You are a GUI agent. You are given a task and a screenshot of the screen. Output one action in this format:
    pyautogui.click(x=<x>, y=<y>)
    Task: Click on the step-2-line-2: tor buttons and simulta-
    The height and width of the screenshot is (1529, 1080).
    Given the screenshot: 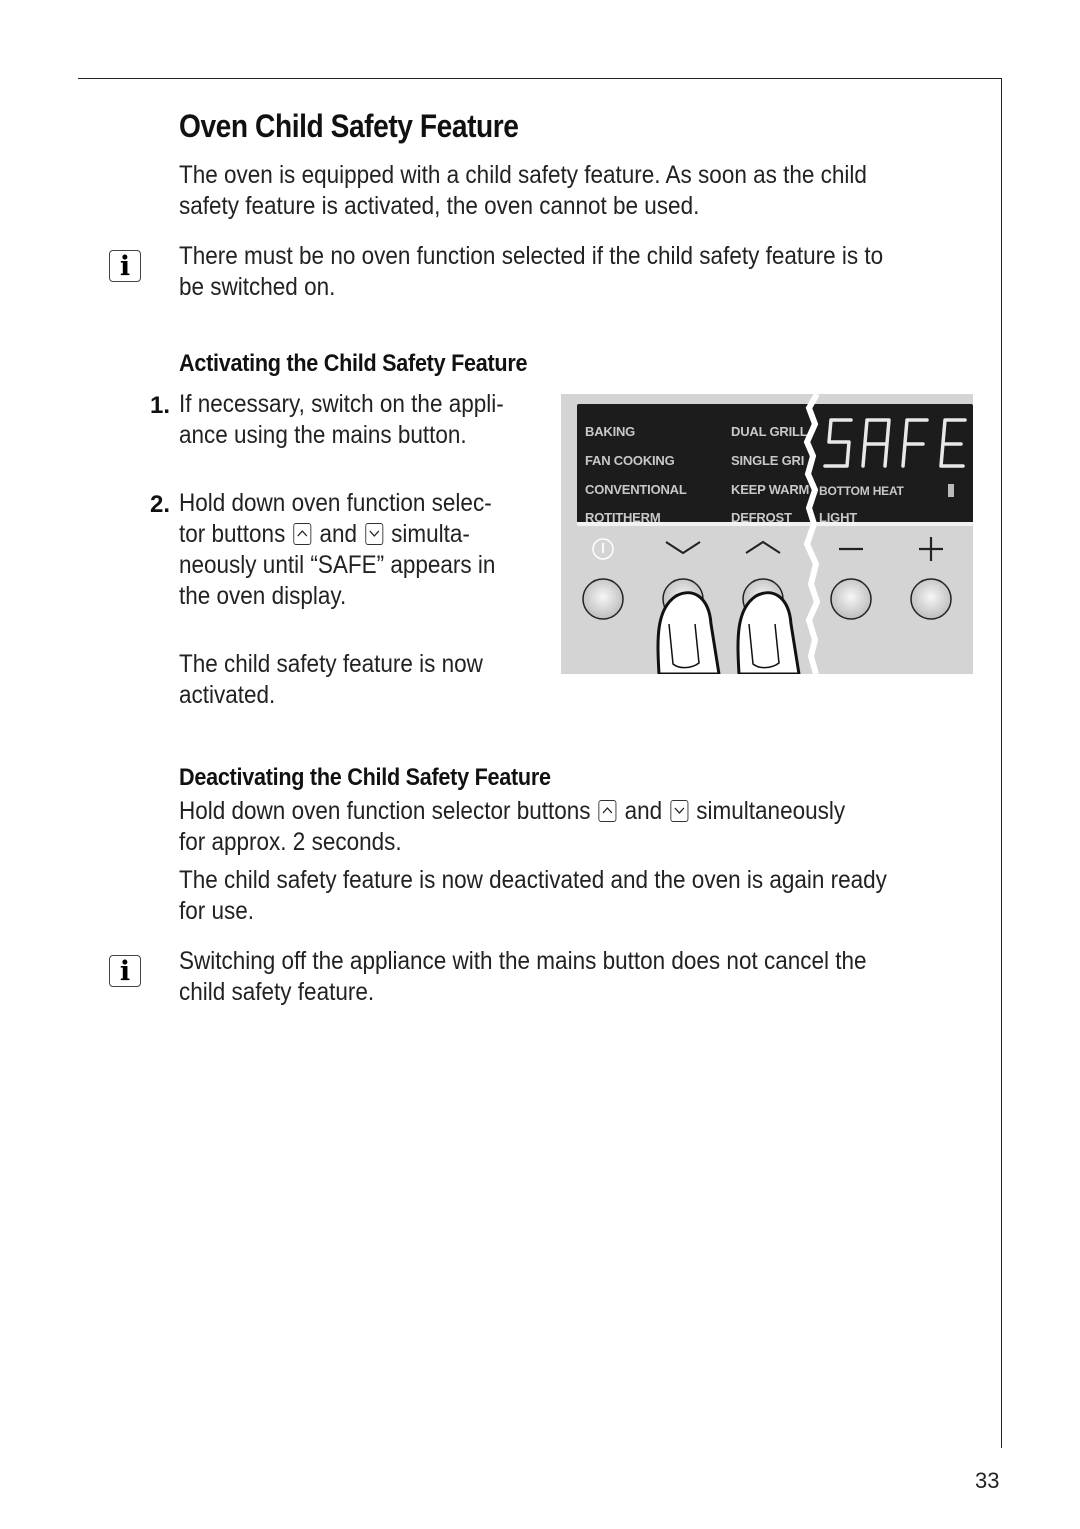 What is the action you would take?
    pyautogui.click(x=324, y=534)
    